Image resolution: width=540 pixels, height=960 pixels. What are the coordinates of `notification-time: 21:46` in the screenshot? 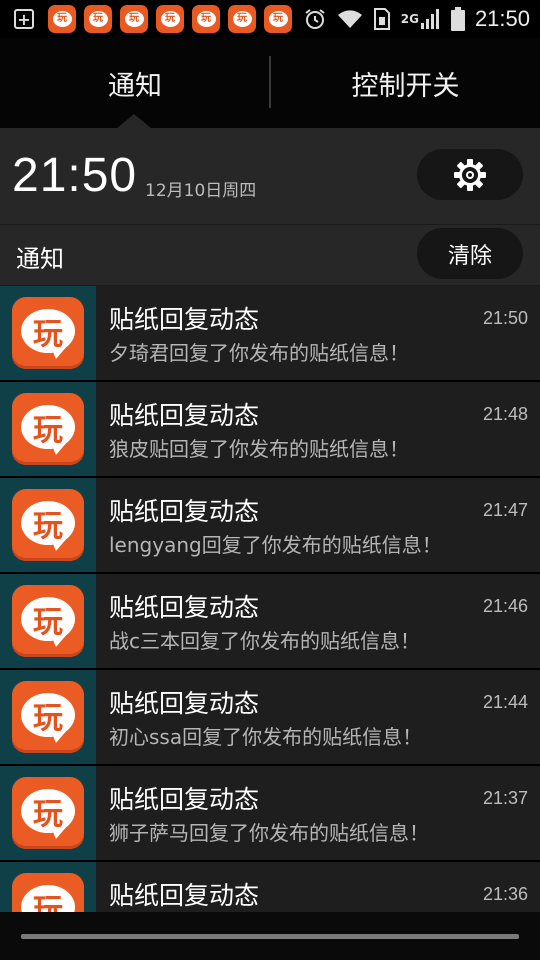 It's located at (505, 606).